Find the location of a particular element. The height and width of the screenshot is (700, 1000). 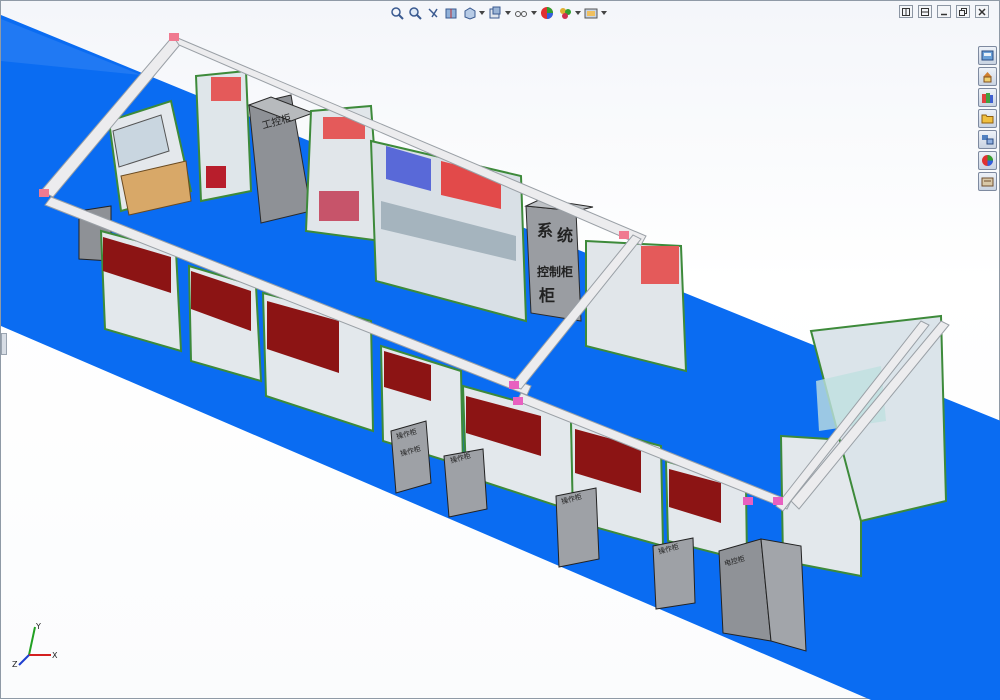

close-icon is located at coordinates (982, 11).